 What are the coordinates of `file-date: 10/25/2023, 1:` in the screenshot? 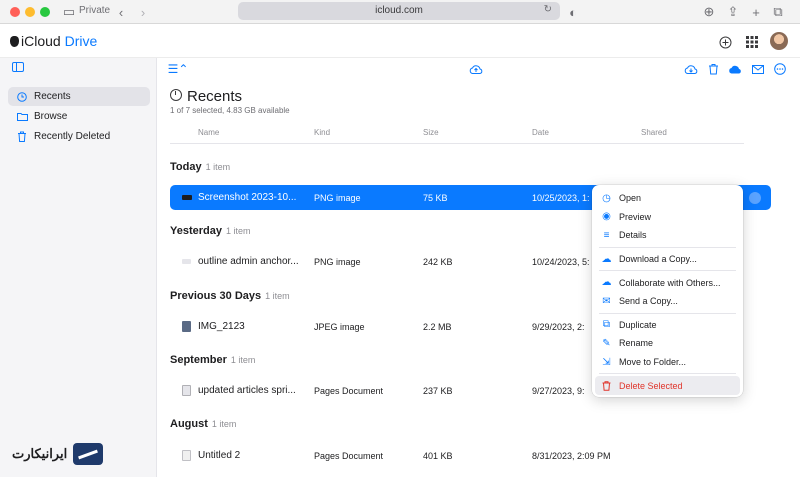 It's located at (561, 198).